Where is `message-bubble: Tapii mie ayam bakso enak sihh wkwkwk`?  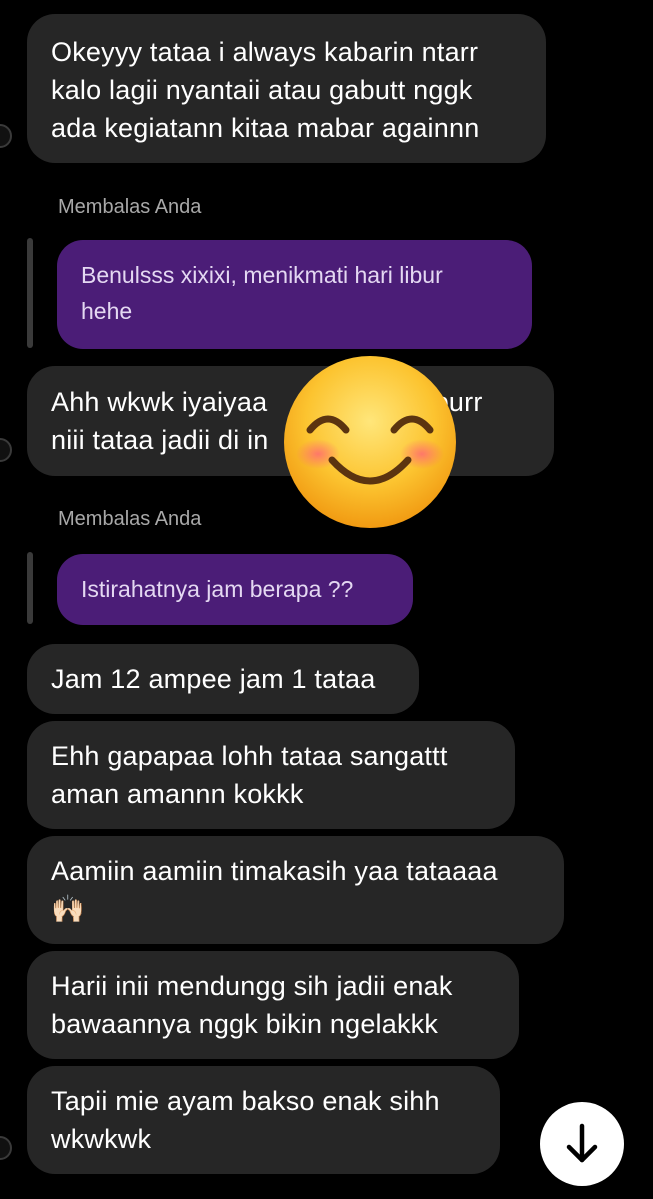
message-bubble: Tapii mie ayam bakso enak sihh wkwkwk is located at coordinates (263, 1120).